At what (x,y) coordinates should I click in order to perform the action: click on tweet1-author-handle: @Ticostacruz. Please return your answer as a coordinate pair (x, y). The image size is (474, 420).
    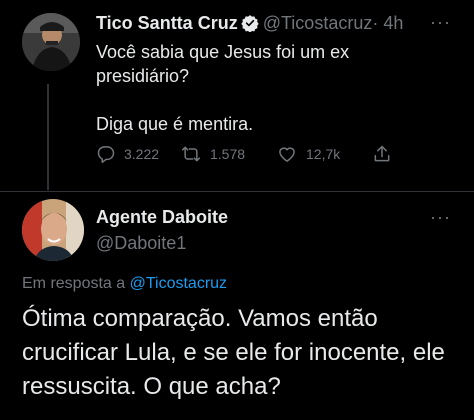
    Looking at the image, I should click on (318, 23).